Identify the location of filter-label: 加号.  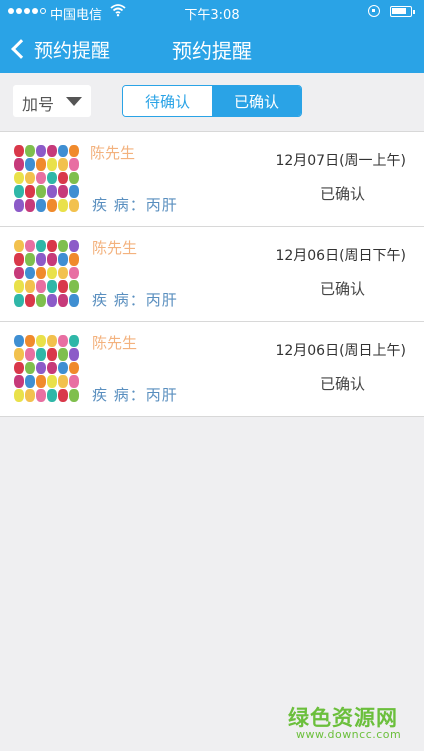
(38, 104).